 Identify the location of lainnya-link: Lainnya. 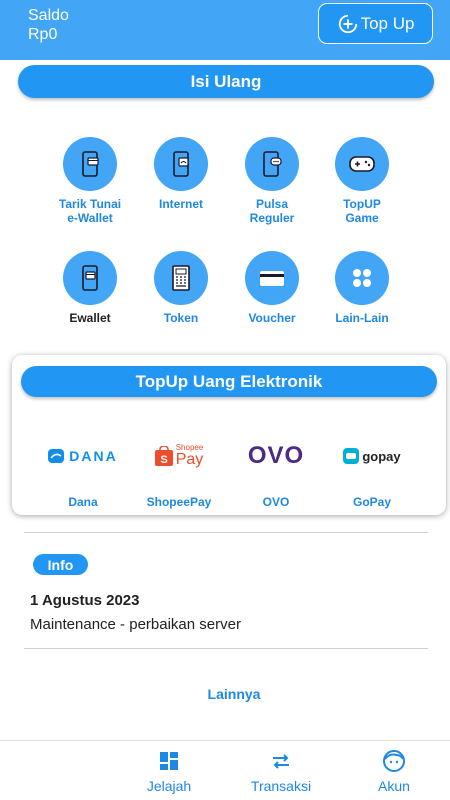
(225, 694).